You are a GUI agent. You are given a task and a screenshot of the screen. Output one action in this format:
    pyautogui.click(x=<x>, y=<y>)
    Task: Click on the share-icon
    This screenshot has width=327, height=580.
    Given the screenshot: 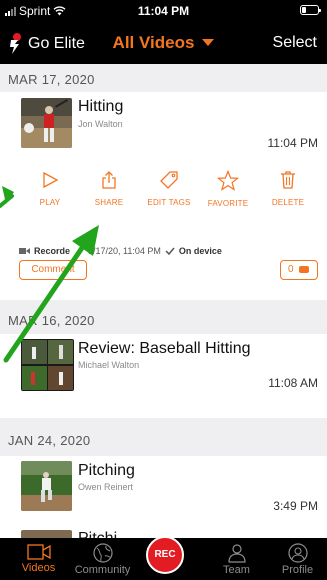 What is the action you would take?
    pyautogui.click(x=109, y=180)
    